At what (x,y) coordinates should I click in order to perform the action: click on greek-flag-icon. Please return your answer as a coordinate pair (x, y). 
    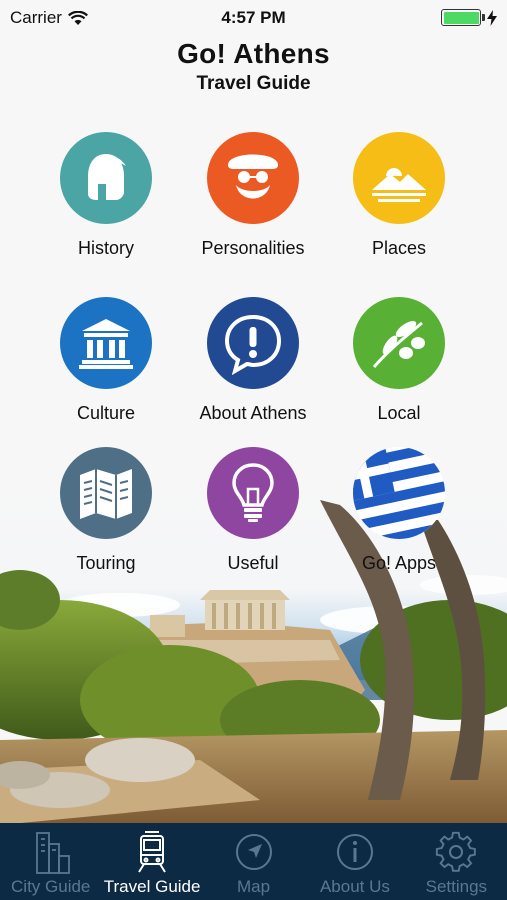
    Looking at the image, I should click on (399, 493).